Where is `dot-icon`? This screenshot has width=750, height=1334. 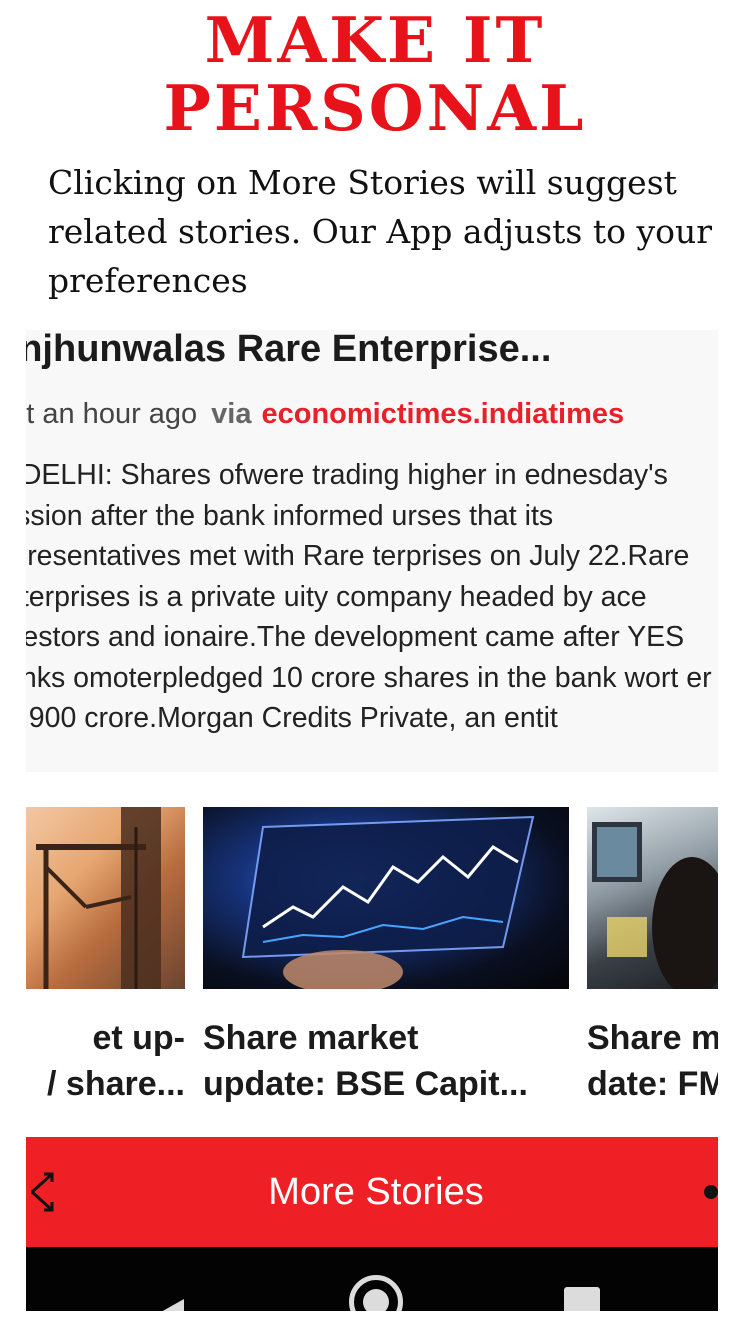 dot-icon is located at coordinates (711, 1192).